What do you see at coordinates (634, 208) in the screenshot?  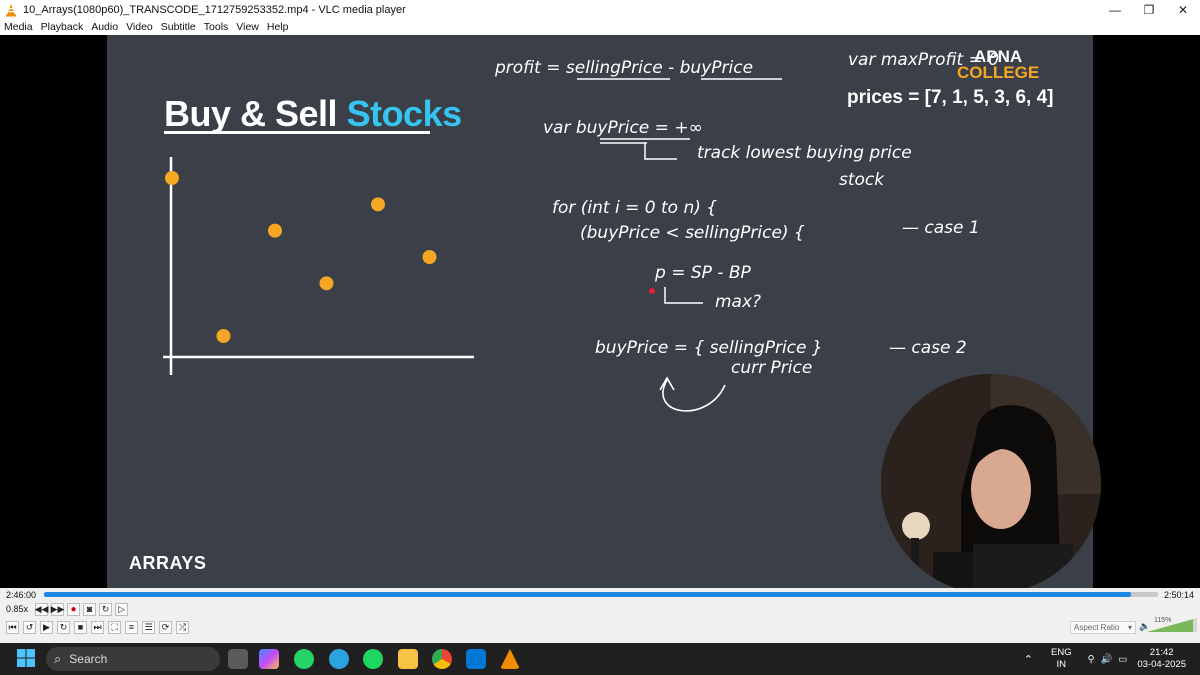 I see `note-for-loop: for (int i = 0 to n) {` at bounding box center [634, 208].